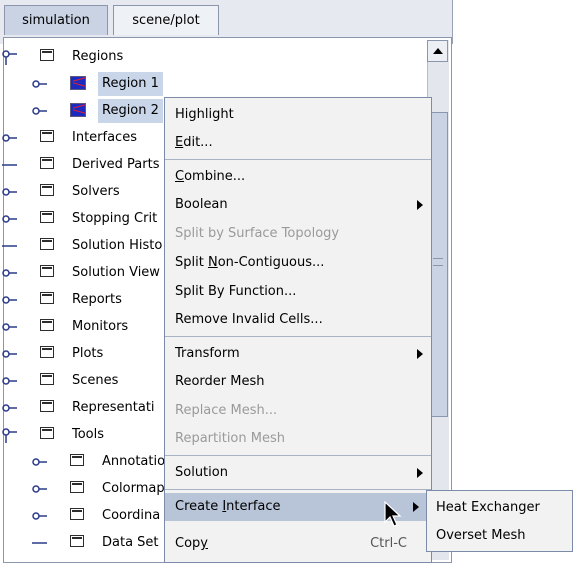  I want to click on menu-item-label: Cop, so click(188, 543).